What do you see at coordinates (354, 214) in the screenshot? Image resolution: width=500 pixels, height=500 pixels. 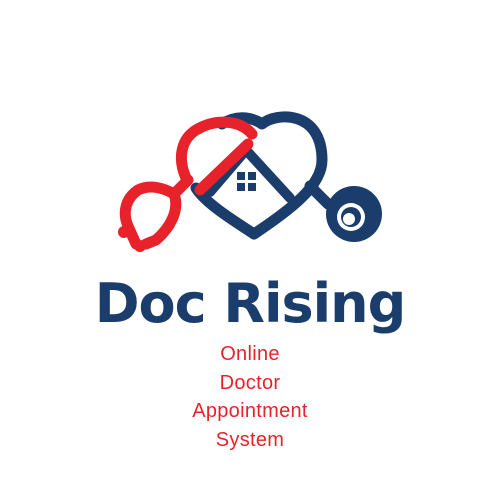 I see `chest-piece-icon` at bounding box center [354, 214].